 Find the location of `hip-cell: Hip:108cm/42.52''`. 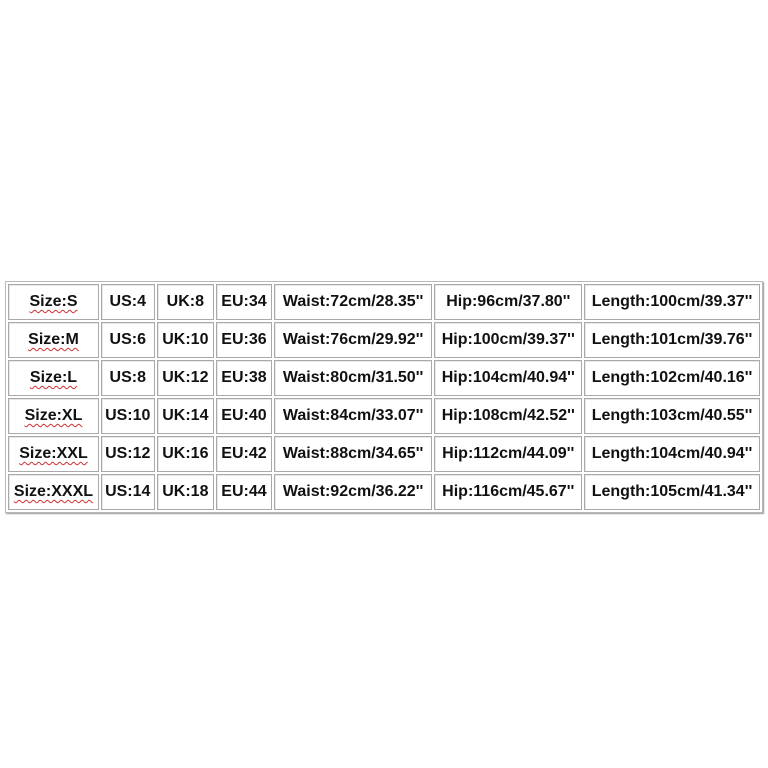

hip-cell: Hip:108cm/42.52'' is located at coordinates (508, 416).